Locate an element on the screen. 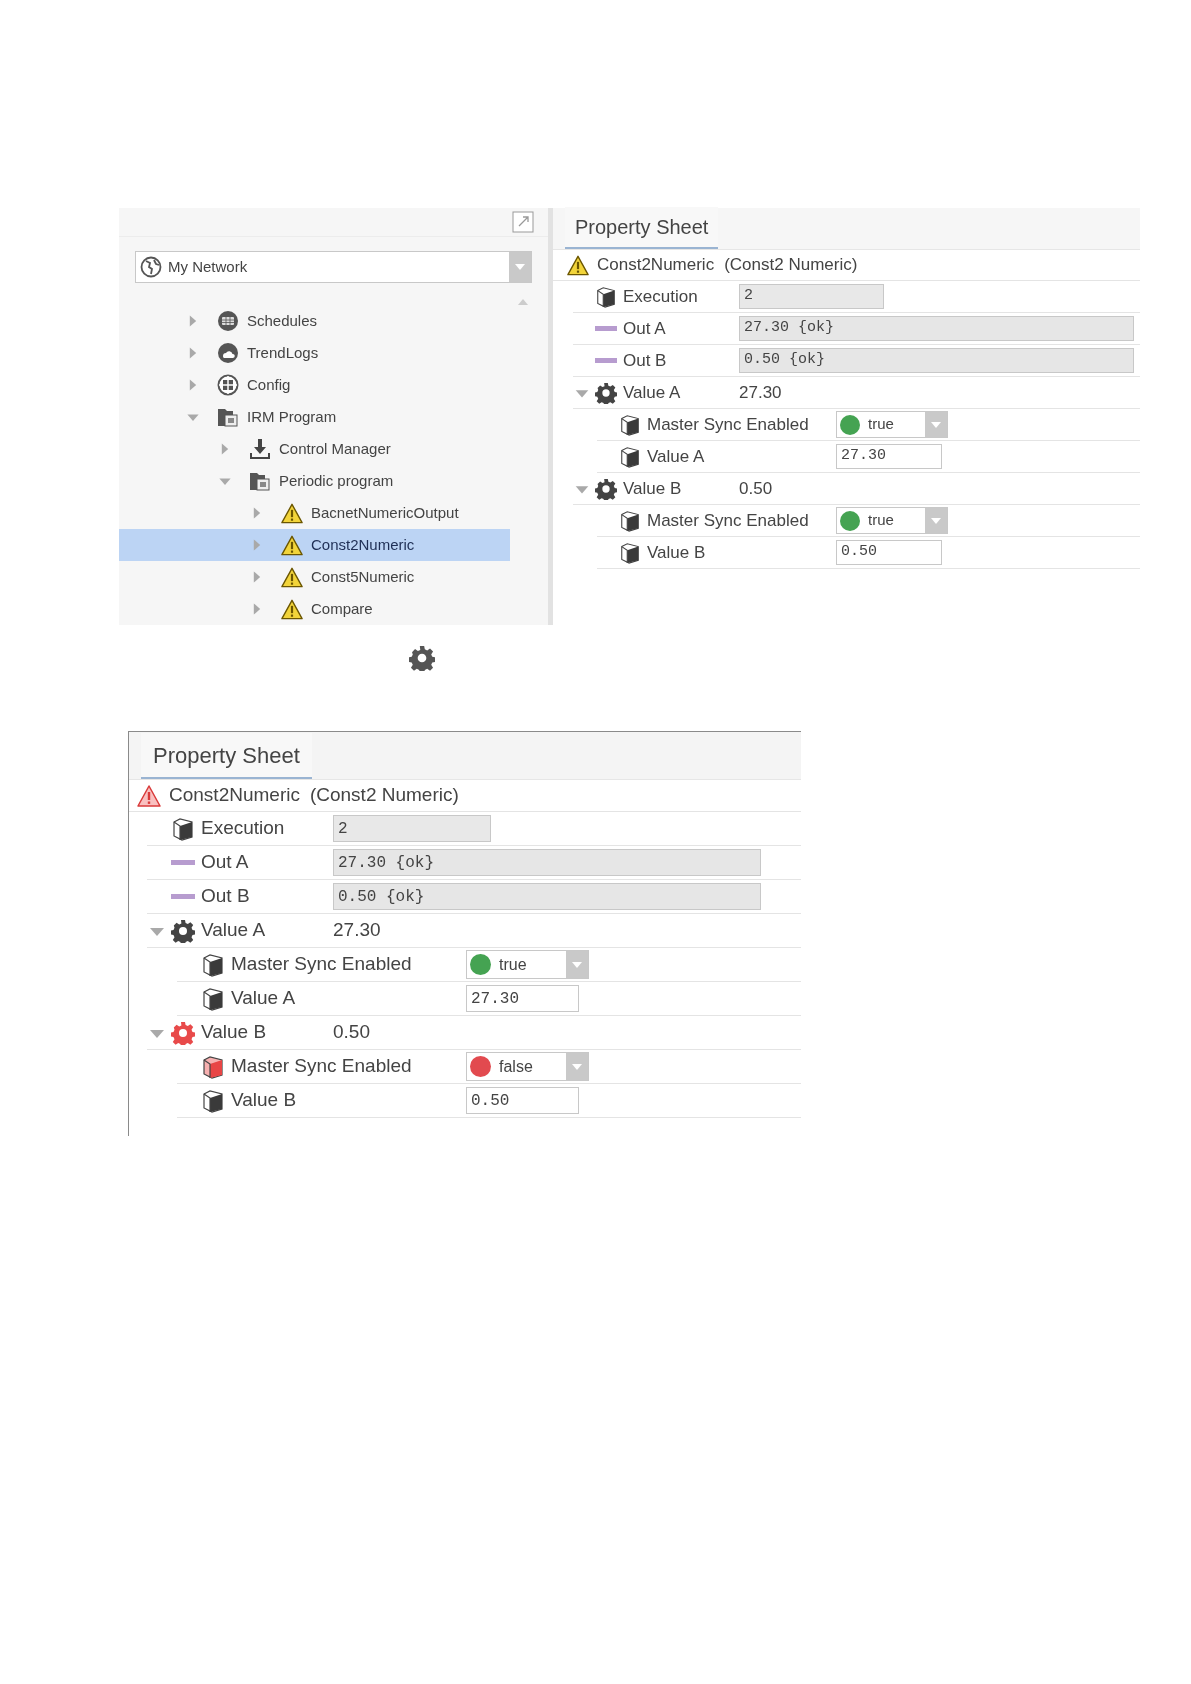 This screenshot has width=1191, height=1684. tree-item: TrendLogs is located at coordinates (314, 353).